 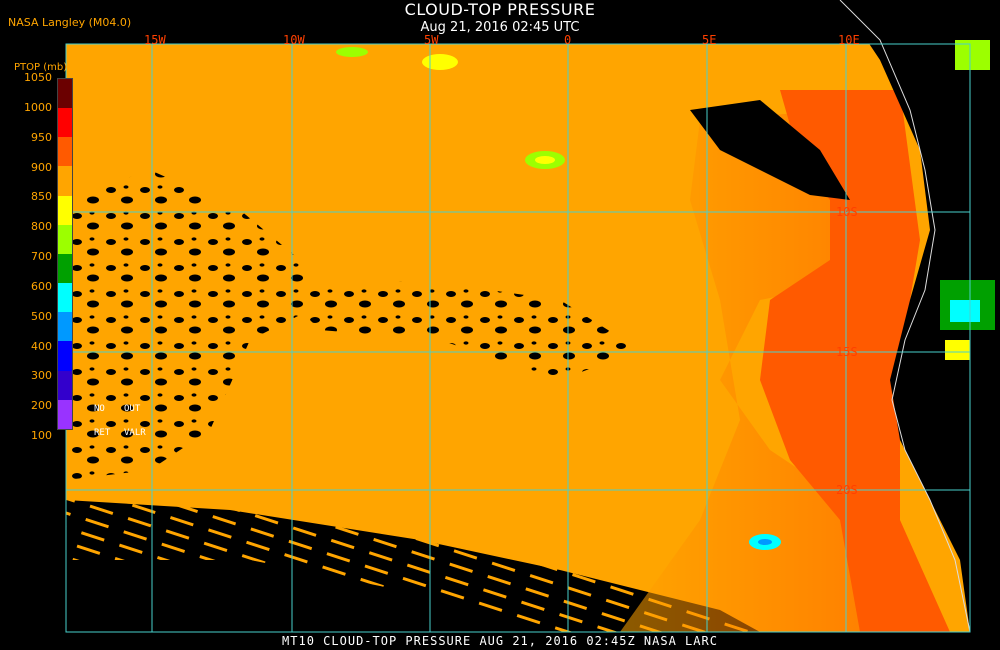 What do you see at coordinates (132, 409) in the screenshot?
I see `legend-out-label: OUT` at bounding box center [132, 409].